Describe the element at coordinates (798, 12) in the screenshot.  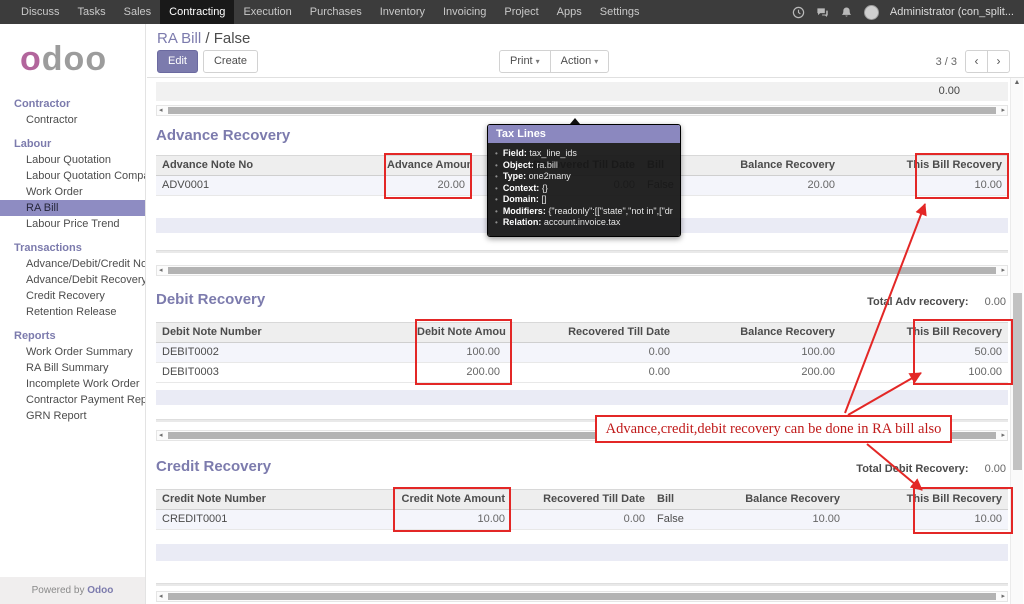
I see `clock-icon` at that location.